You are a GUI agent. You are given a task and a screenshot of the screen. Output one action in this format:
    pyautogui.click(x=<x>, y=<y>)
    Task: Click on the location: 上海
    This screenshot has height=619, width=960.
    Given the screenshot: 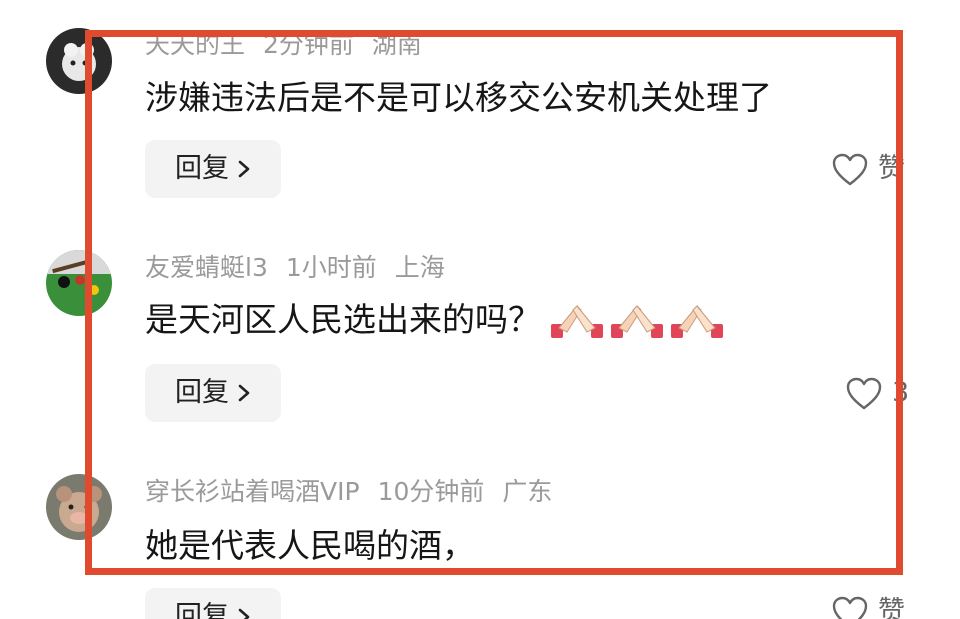 What is the action you would take?
    pyautogui.click(x=419, y=267)
    